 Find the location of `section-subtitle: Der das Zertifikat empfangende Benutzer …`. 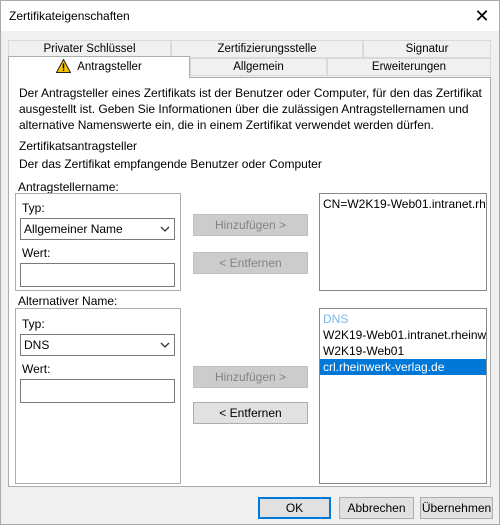

section-subtitle: Der das Zertifikat empfangende Benutzer … is located at coordinates (170, 164).